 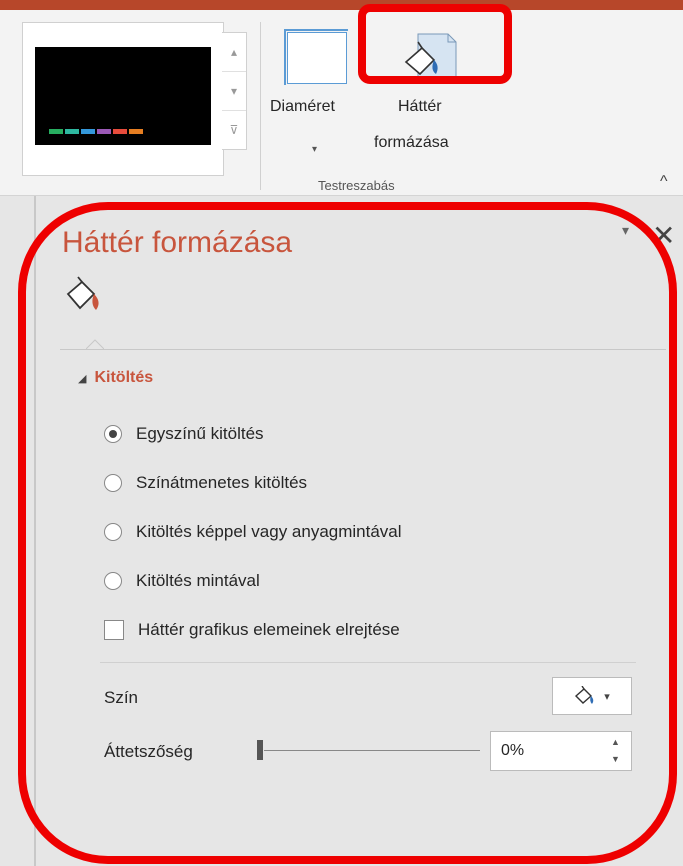 What do you see at coordinates (56, 131) in the screenshot?
I see `swatch-green` at bounding box center [56, 131].